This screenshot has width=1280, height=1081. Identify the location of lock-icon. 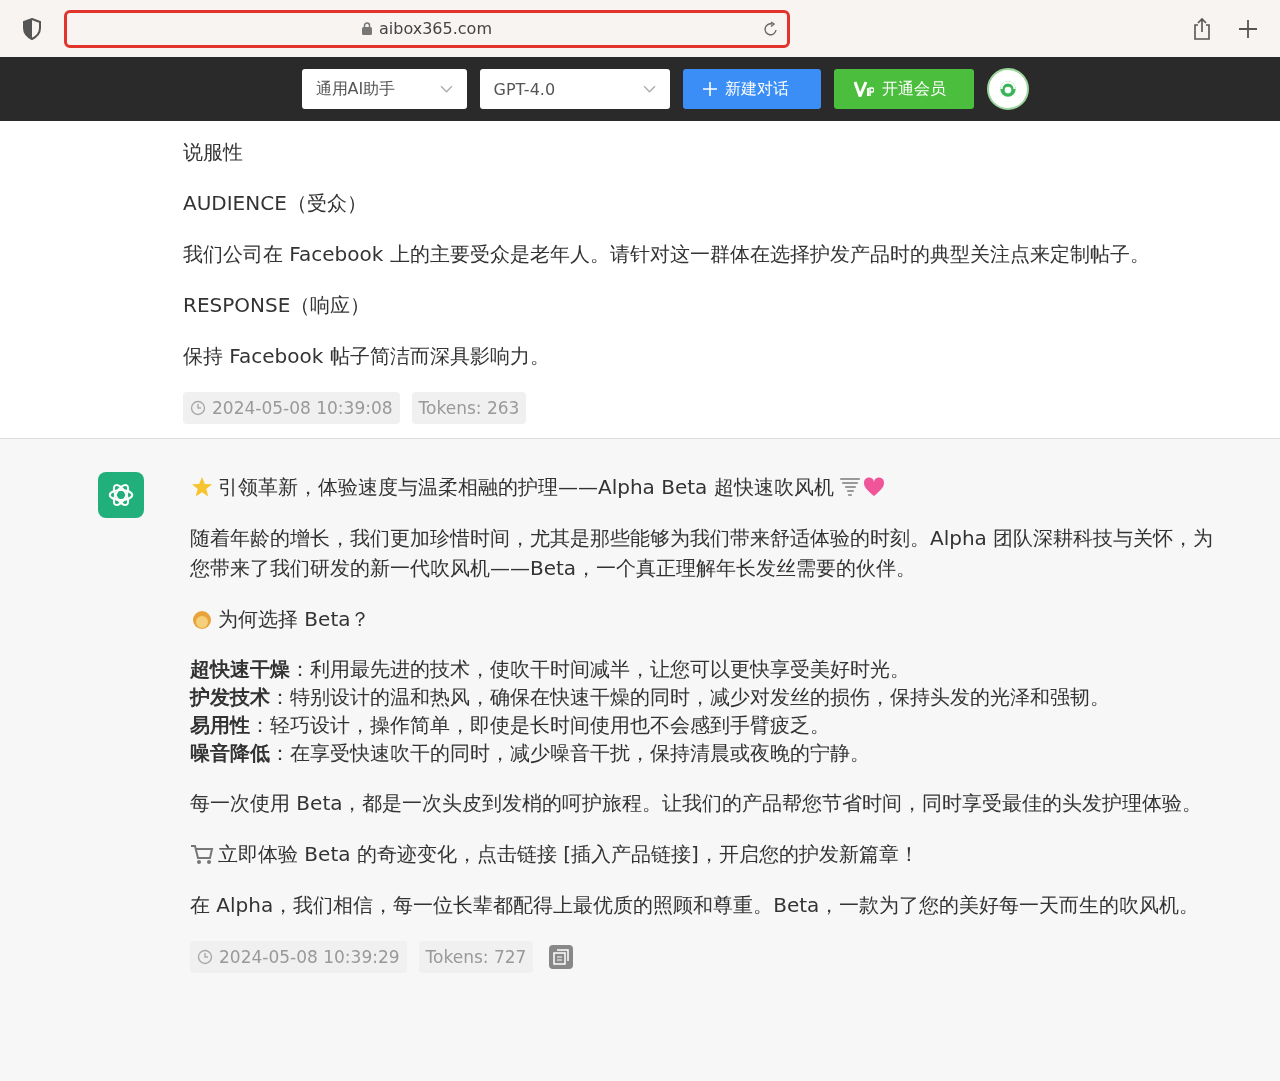
(367, 28).